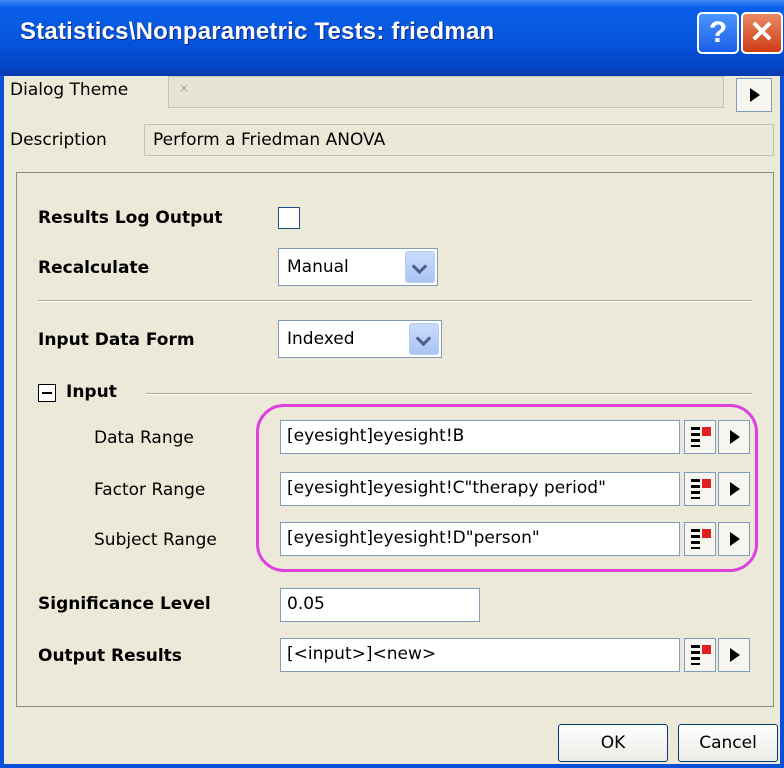 The width and height of the screenshot is (784, 768). What do you see at coordinates (144, 438) in the screenshot?
I see `data-range-label: Data Range` at bounding box center [144, 438].